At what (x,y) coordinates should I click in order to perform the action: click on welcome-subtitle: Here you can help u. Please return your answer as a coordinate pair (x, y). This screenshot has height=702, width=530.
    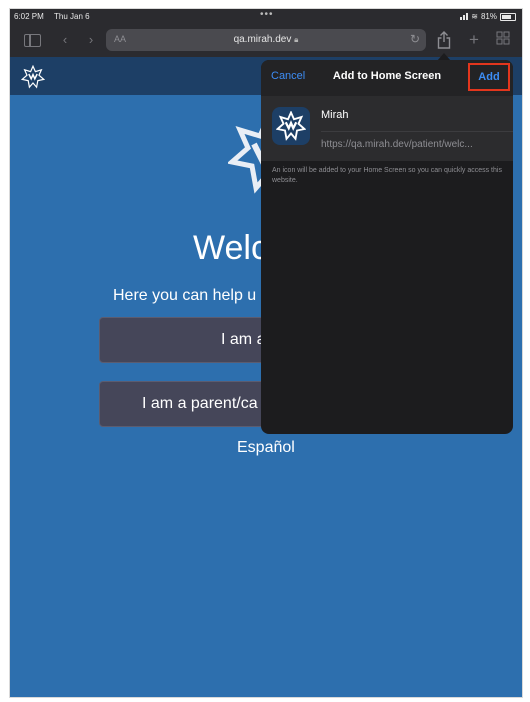
    Looking at the image, I should click on (185, 295).